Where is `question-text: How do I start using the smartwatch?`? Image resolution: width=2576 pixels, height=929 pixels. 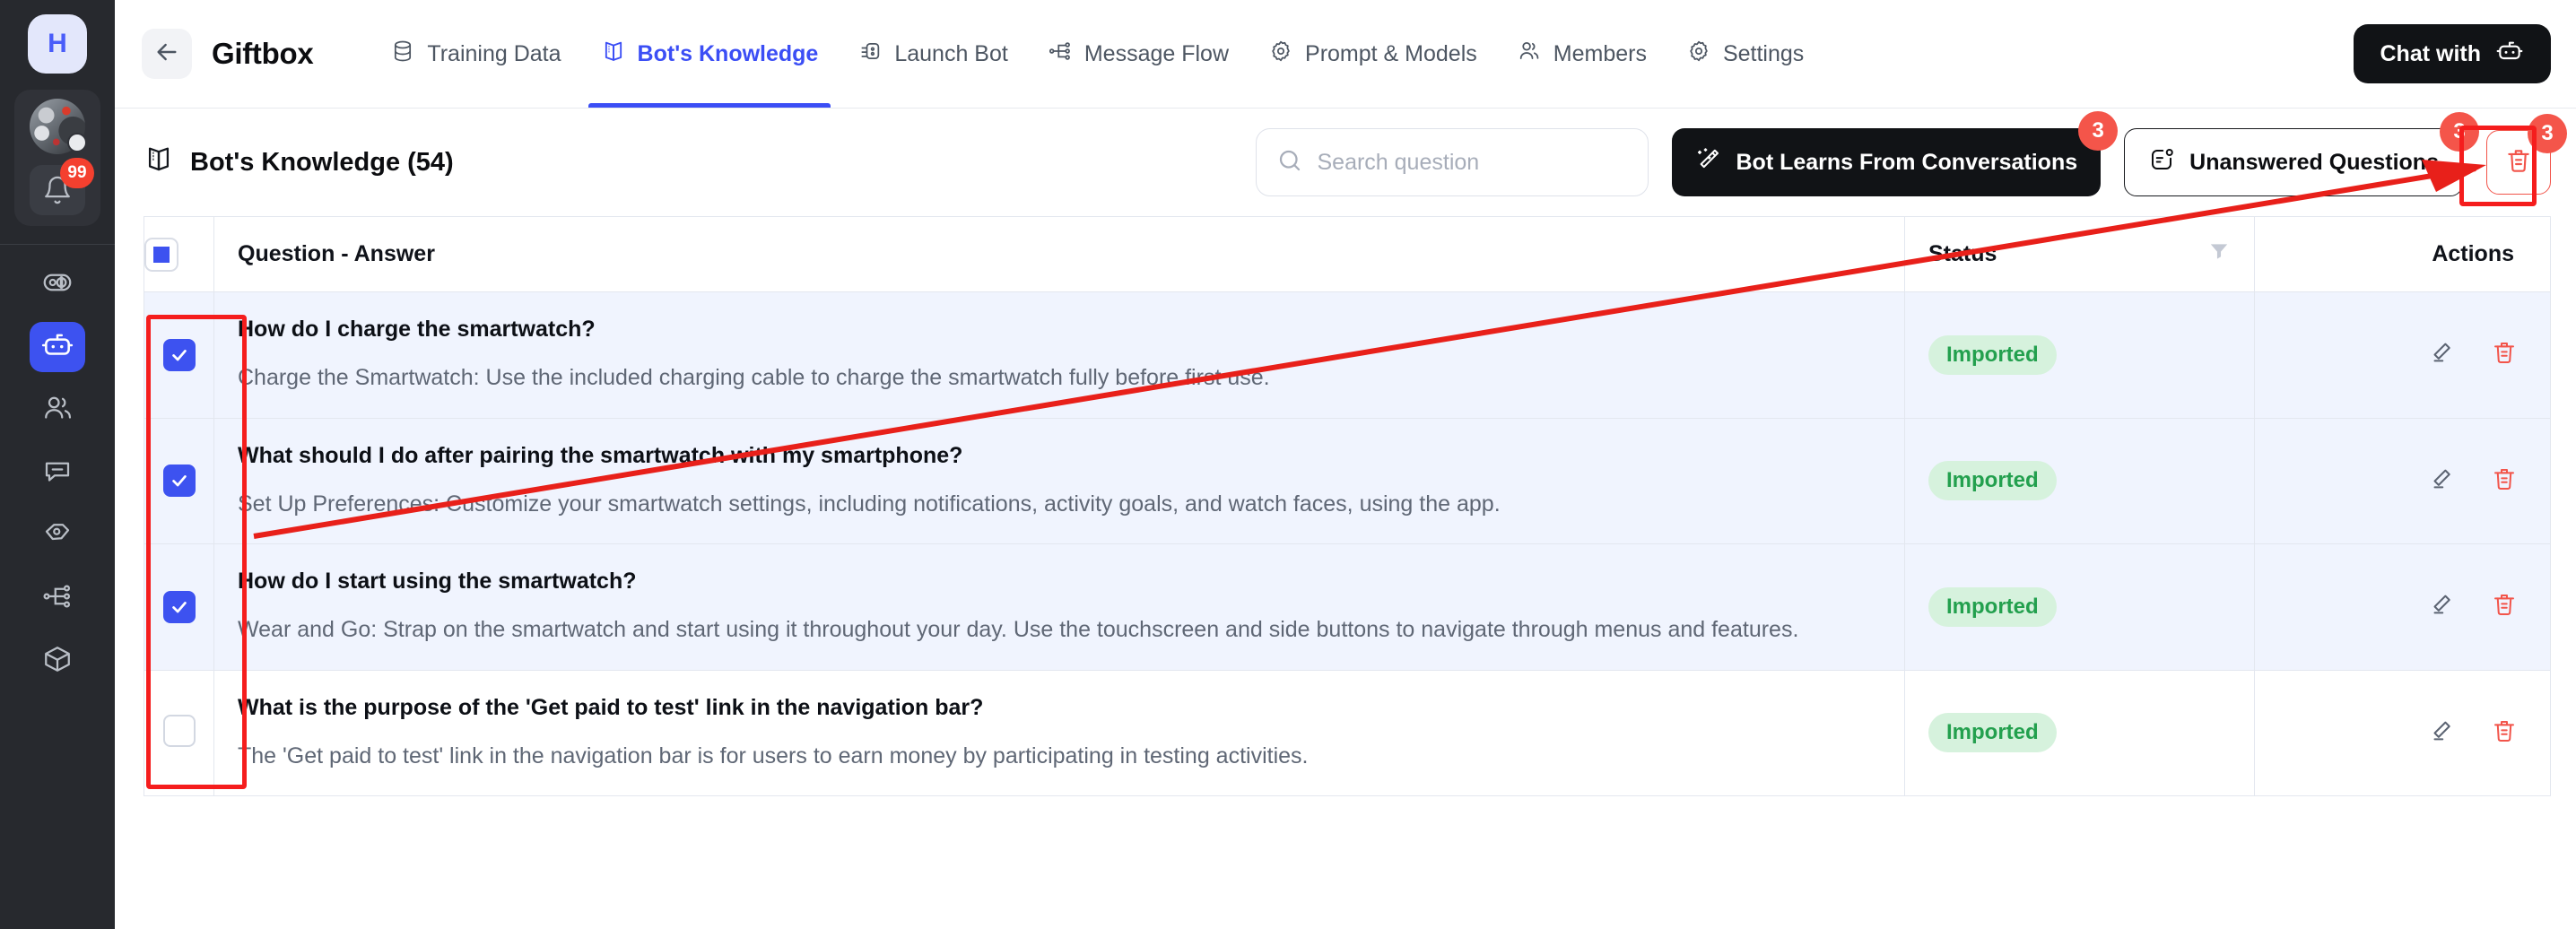 question-text: How do I start using the smartwatch? is located at coordinates (437, 581).